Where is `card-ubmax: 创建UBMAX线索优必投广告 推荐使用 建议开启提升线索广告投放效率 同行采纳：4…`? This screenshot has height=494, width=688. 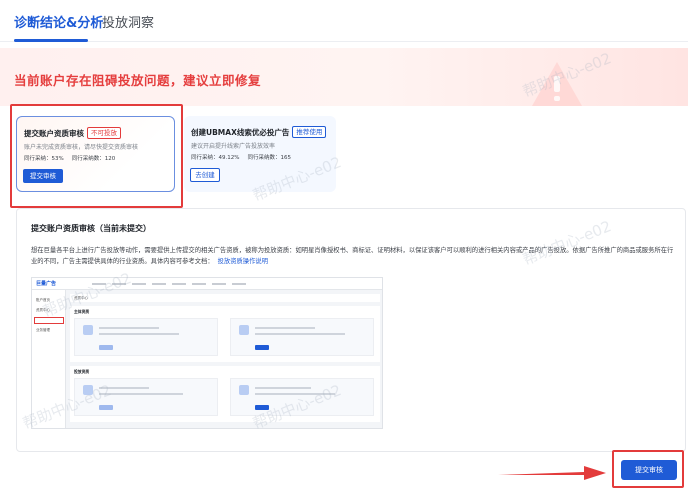
card-ubmax: 创建UBMAX线索优必投广告 推荐使用 建议开启提升线索广告投放效率 同行采纳：4… is located at coordinates (260, 154).